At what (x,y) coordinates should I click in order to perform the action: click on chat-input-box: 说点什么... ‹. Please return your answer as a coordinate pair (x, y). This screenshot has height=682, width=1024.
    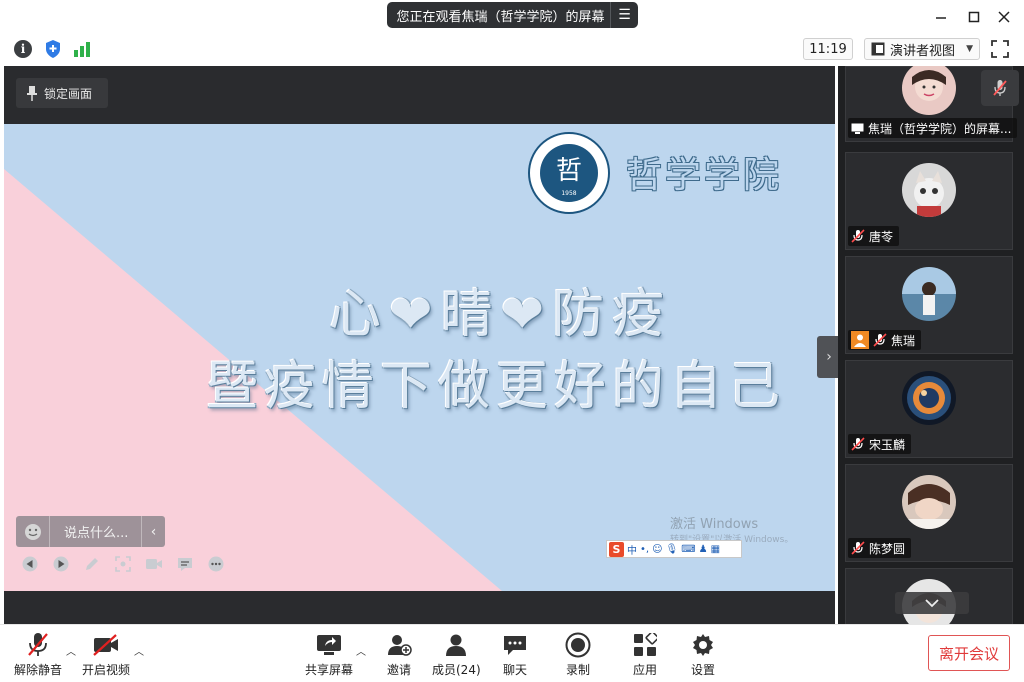
    Looking at the image, I should click on (90, 531).